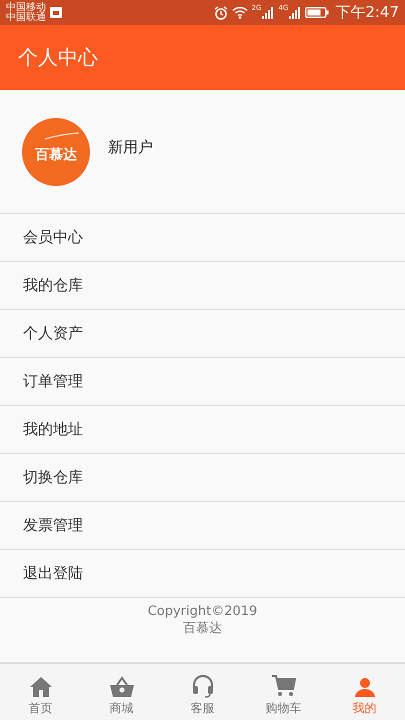 Image resolution: width=405 pixels, height=720 pixels. Describe the element at coordinates (202, 382) in the screenshot. I see `menu-item: 订单管理` at that location.